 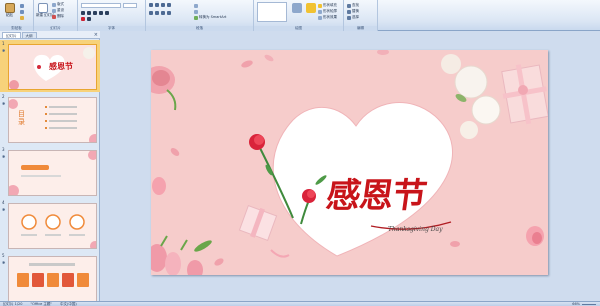 I want to click on new-slide-icon, so click(x=42, y=8).